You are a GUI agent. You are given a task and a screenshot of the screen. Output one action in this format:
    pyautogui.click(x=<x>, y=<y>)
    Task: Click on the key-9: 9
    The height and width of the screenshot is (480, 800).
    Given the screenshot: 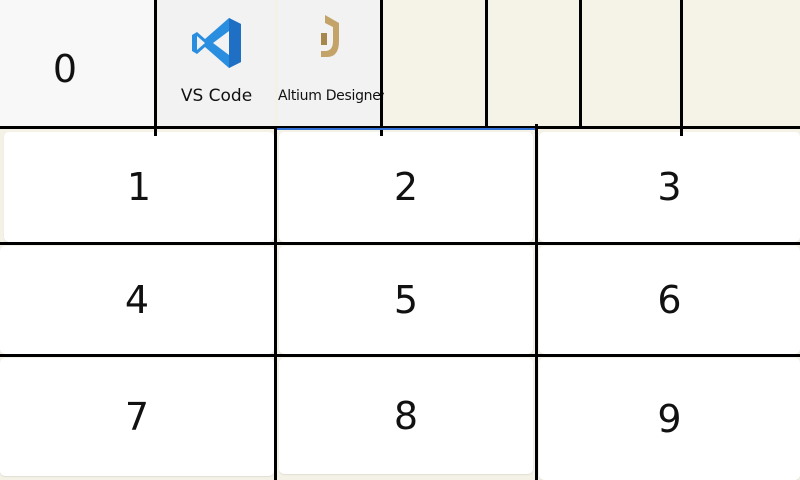 What is the action you would take?
    pyautogui.click(x=669, y=419)
    